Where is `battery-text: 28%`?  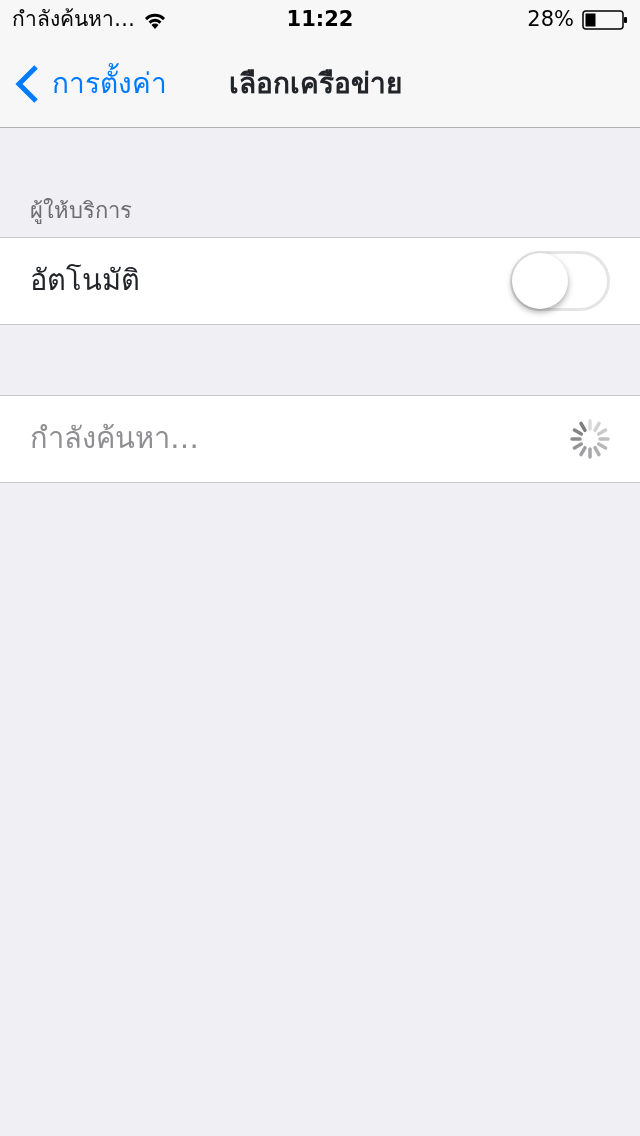 battery-text: 28% is located at coordinates (550, 20).